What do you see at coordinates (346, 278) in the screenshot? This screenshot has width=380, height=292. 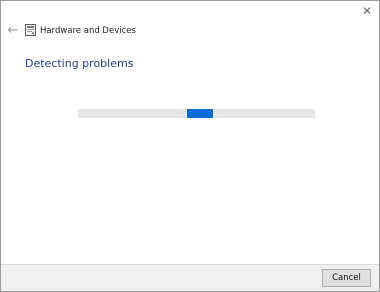 I see `cancel-button: Cancel` at bounding box center [346, 278].